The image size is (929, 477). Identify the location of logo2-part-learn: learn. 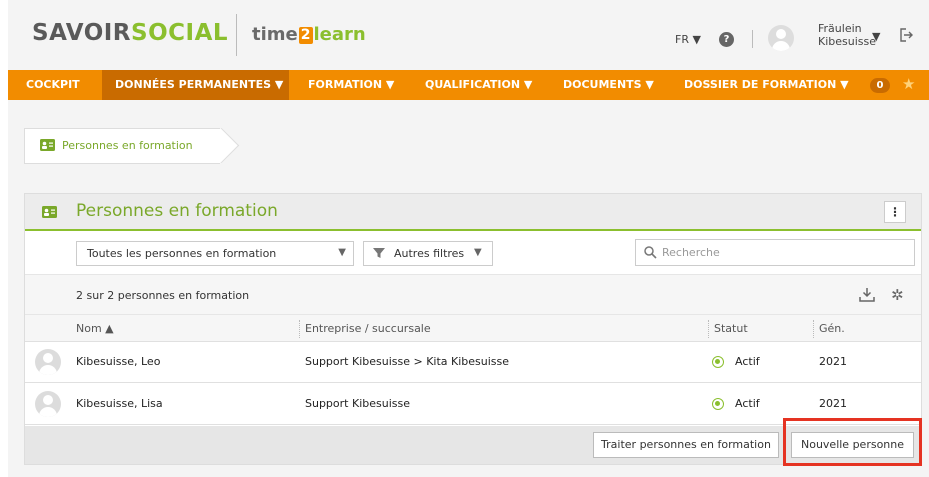
(339, 34).